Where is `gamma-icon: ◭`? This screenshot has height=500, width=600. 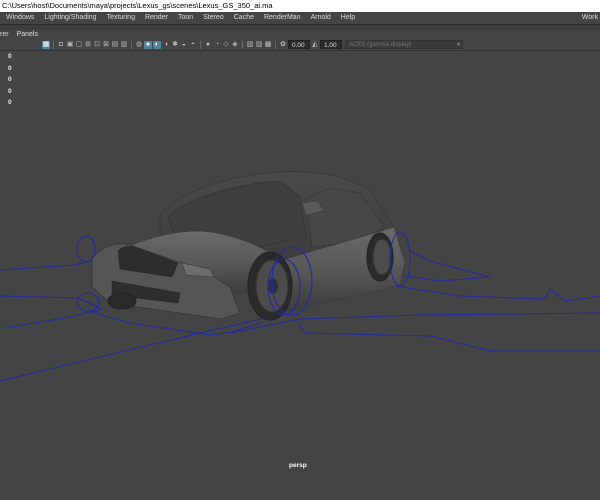
gamma-icon: ◭ is located at coordinates (315, 45).